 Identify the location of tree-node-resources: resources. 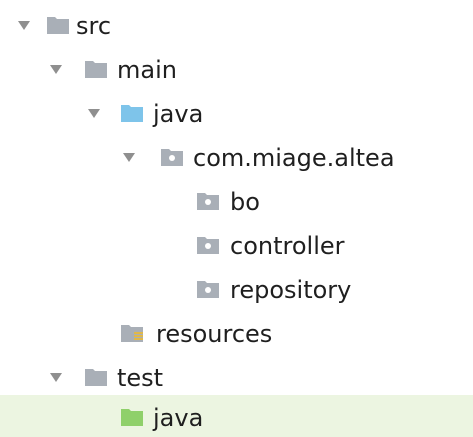
(236, 334).